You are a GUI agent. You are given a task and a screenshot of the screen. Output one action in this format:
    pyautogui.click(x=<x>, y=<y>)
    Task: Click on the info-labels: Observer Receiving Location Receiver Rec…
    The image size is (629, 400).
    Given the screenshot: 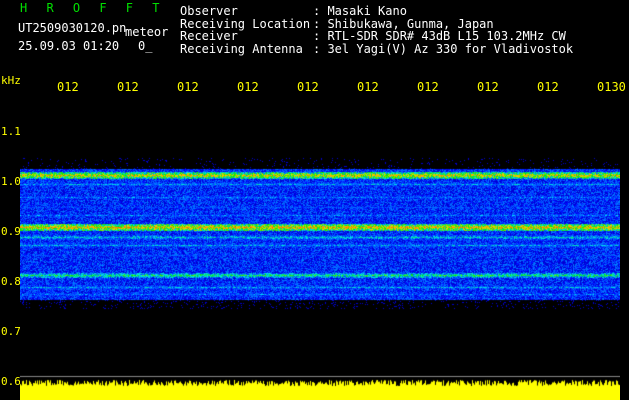 What is the action you would take?
    pyautogui.click(x=245, y=30)
    